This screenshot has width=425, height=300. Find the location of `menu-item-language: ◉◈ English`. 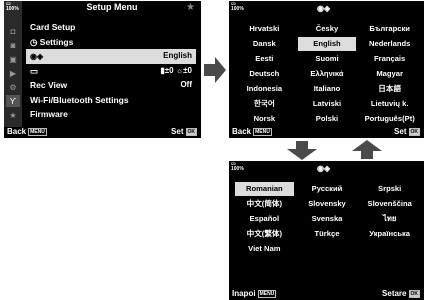

menu-item-language: ◉◈ English is located at coordinates (111, 56).